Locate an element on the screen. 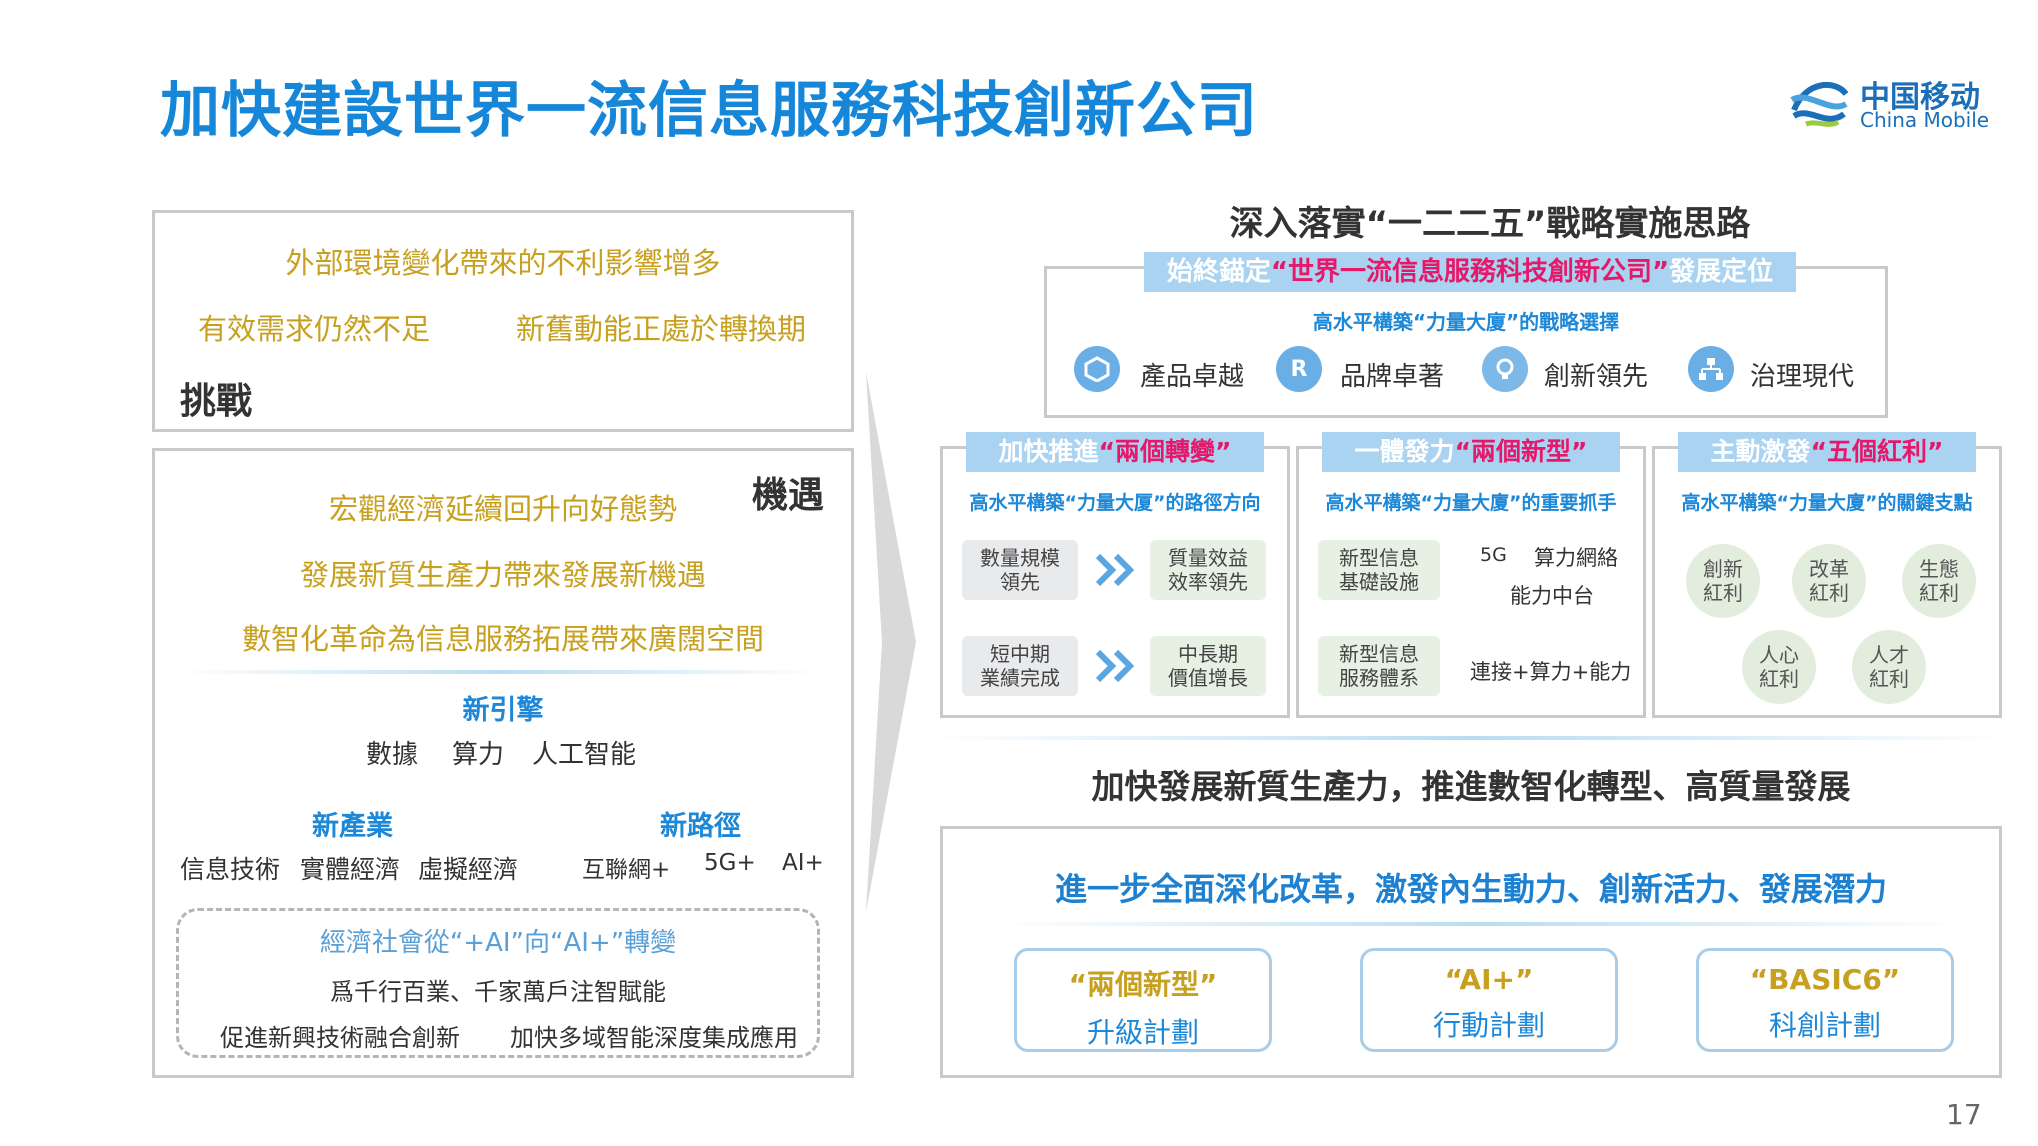  col2-capability-center: 能力中台 is located at coordinates (1552, 596).